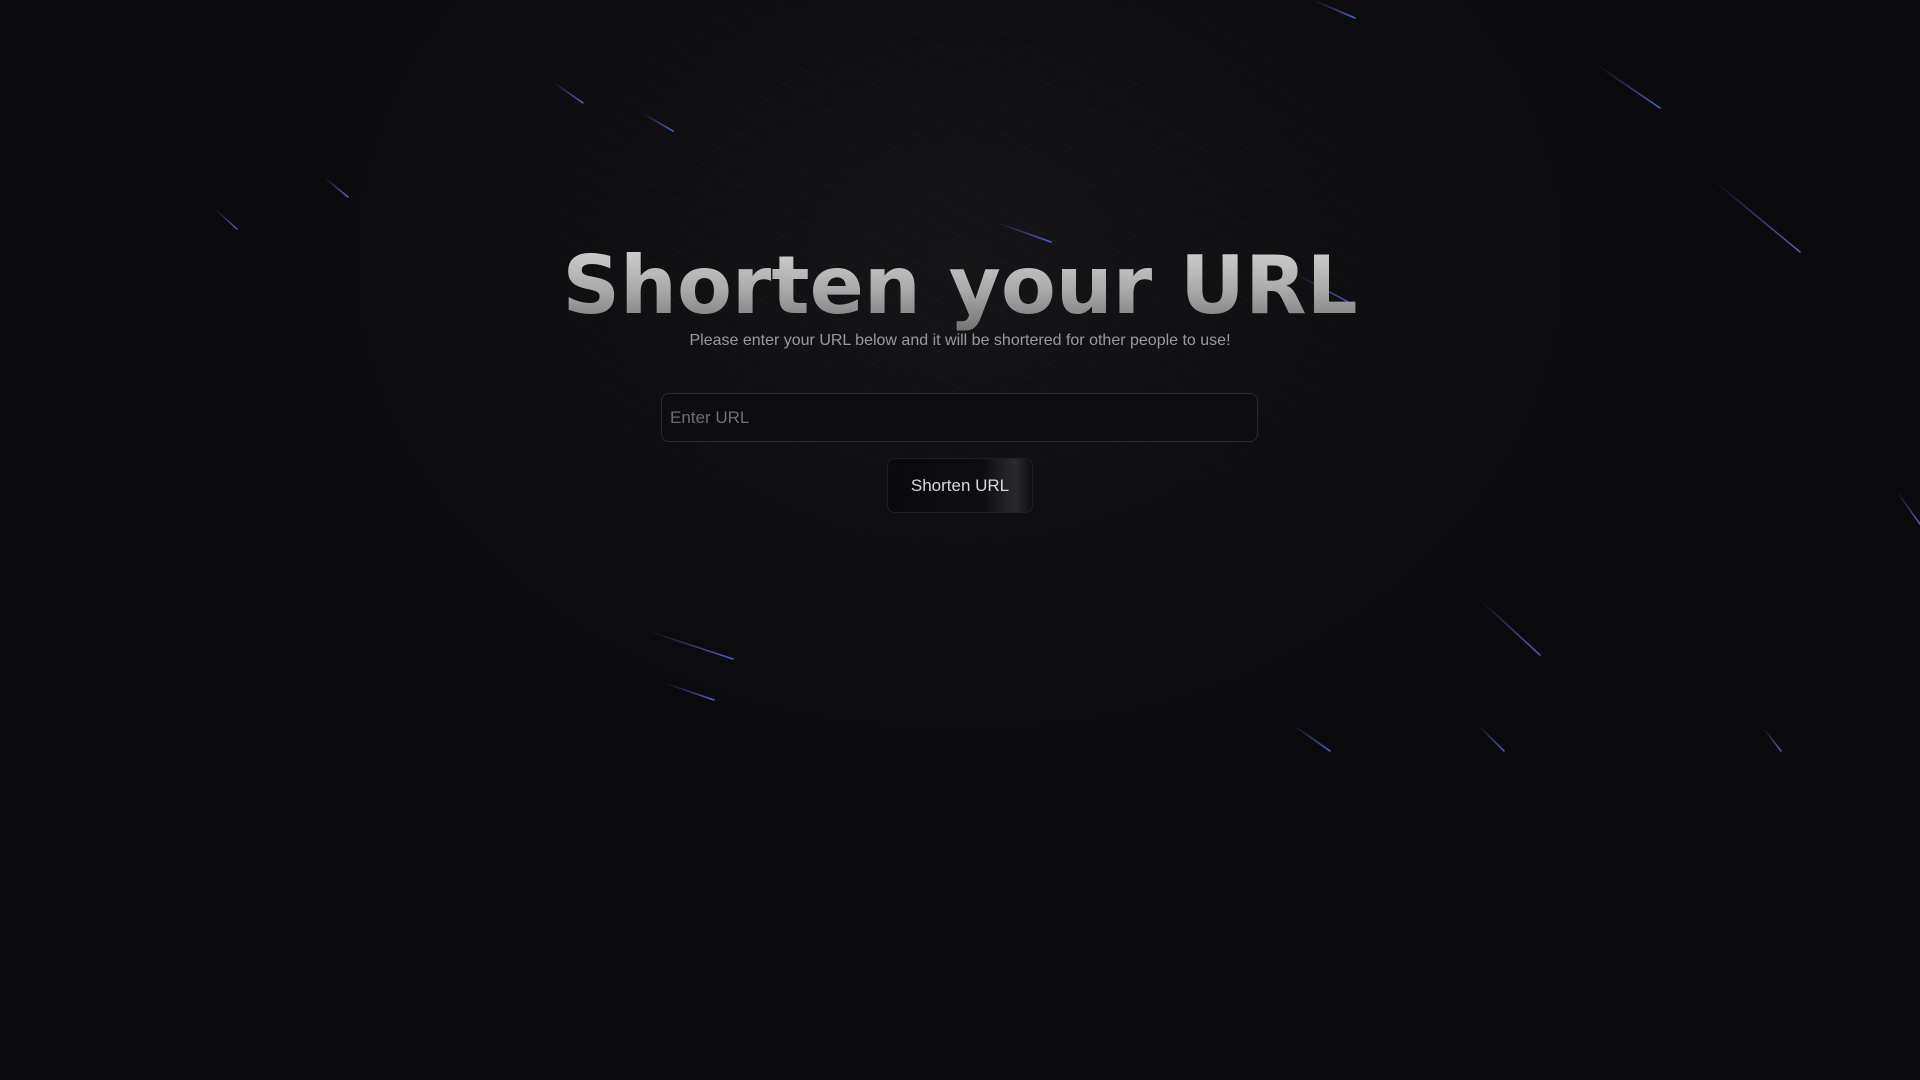  I want to click on url-input, so click(959, 417).